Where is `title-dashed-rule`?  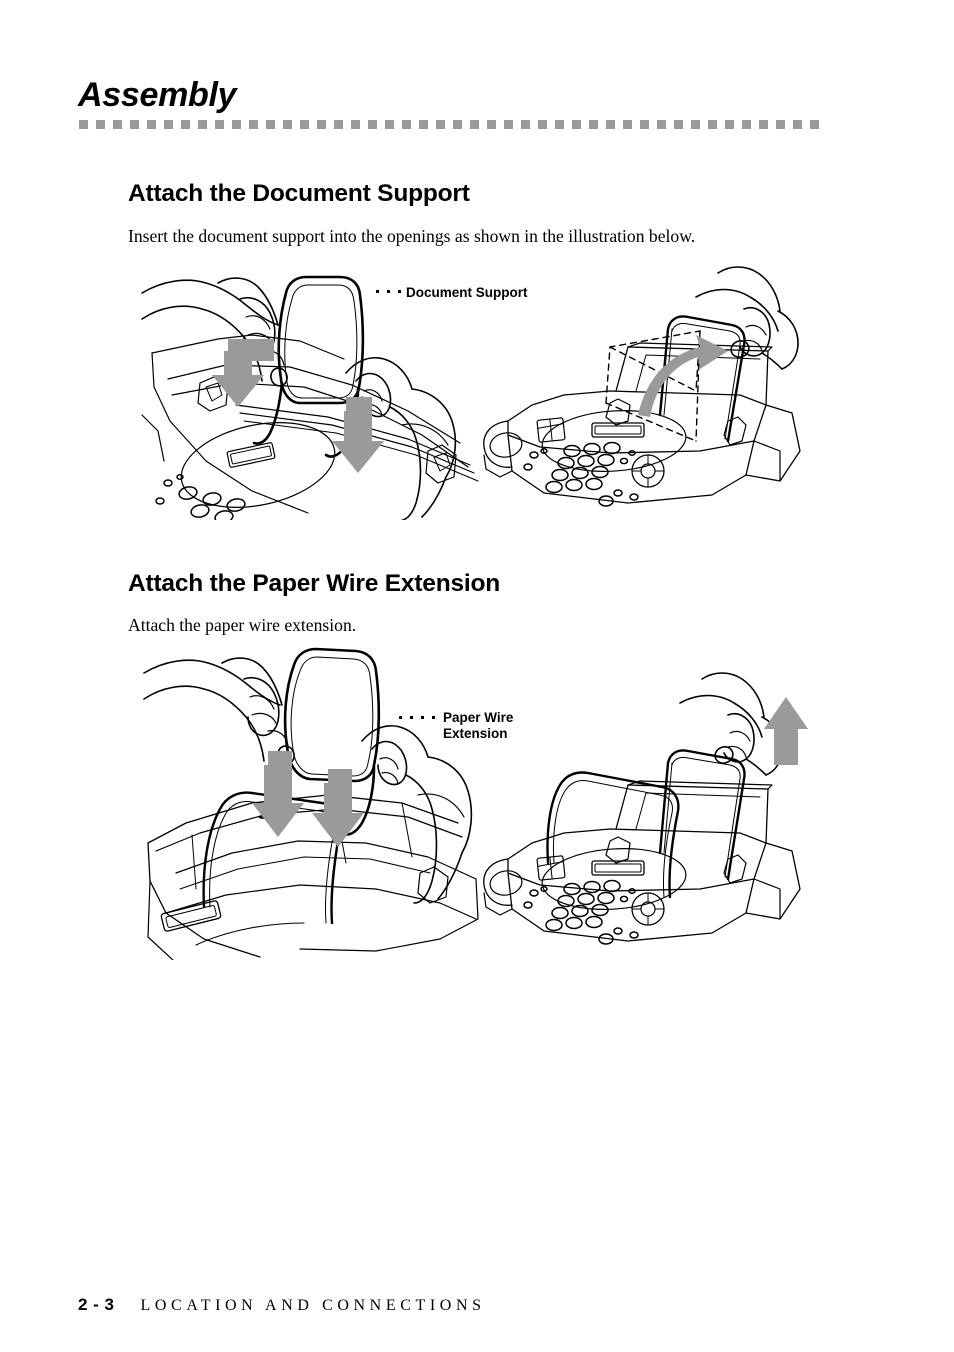 title-dashed-rule is located at coordinates (451, 124).